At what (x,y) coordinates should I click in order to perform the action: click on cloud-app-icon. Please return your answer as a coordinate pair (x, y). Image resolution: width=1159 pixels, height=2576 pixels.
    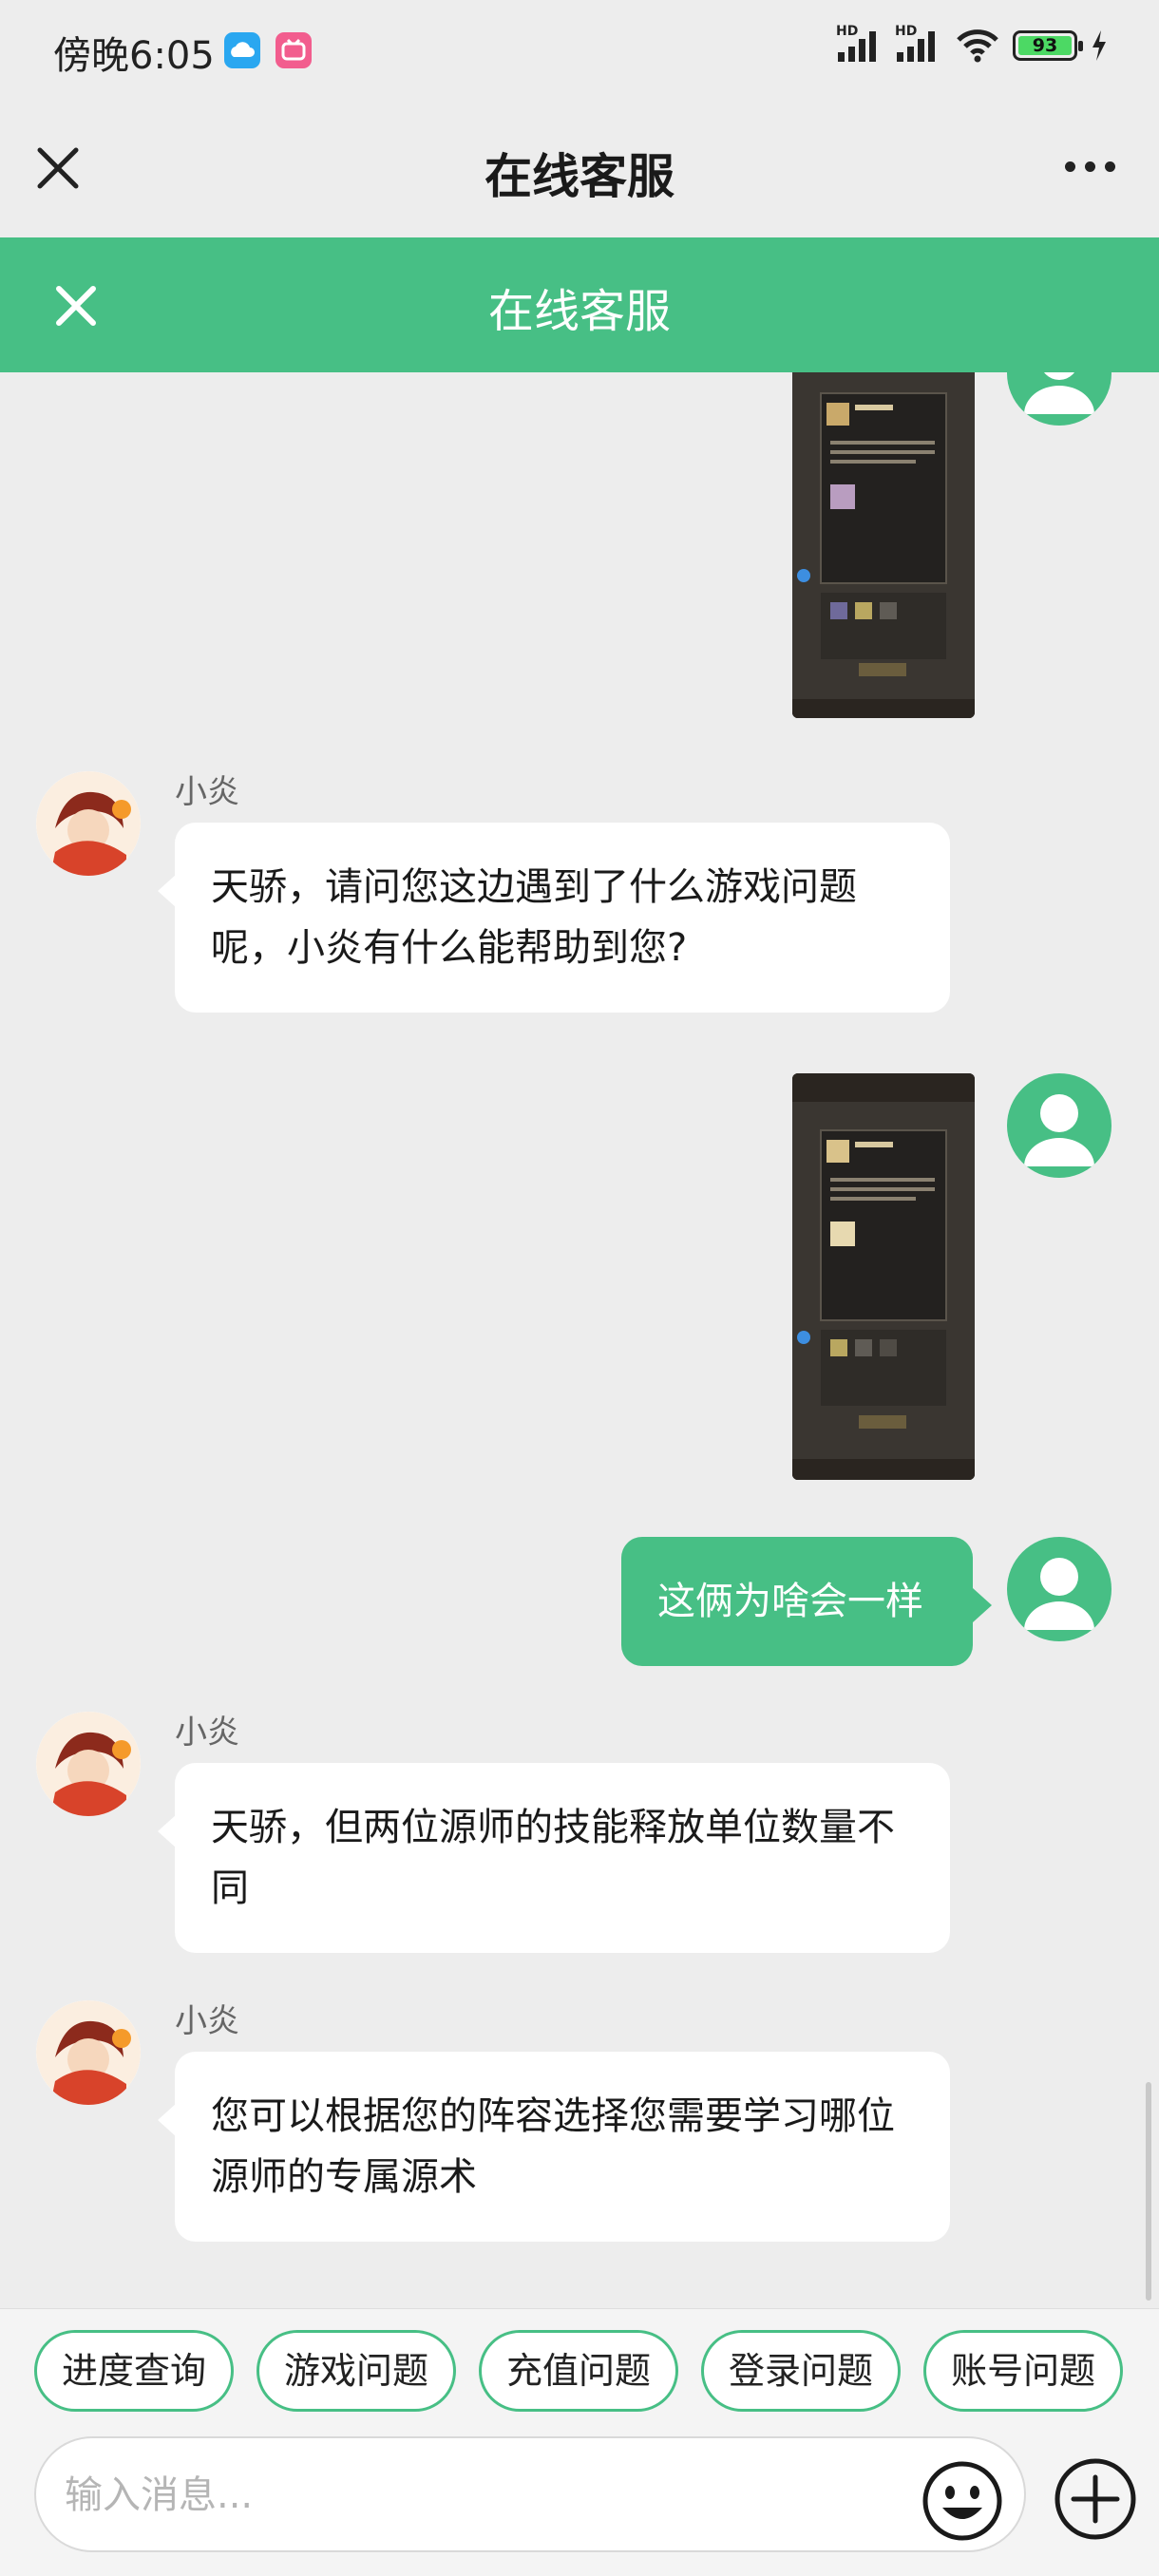
    Looking at the image, I should click on (242, 50).